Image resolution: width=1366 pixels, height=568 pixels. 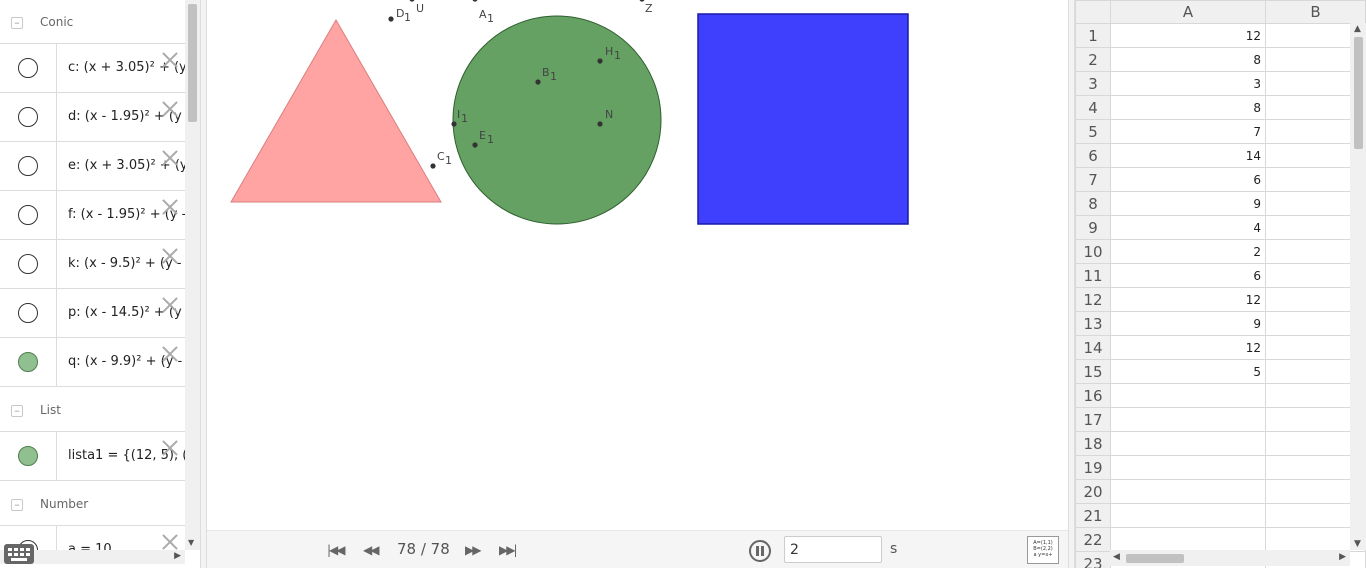 I want to click on row-header: 9, so click(x=1093, y=227).